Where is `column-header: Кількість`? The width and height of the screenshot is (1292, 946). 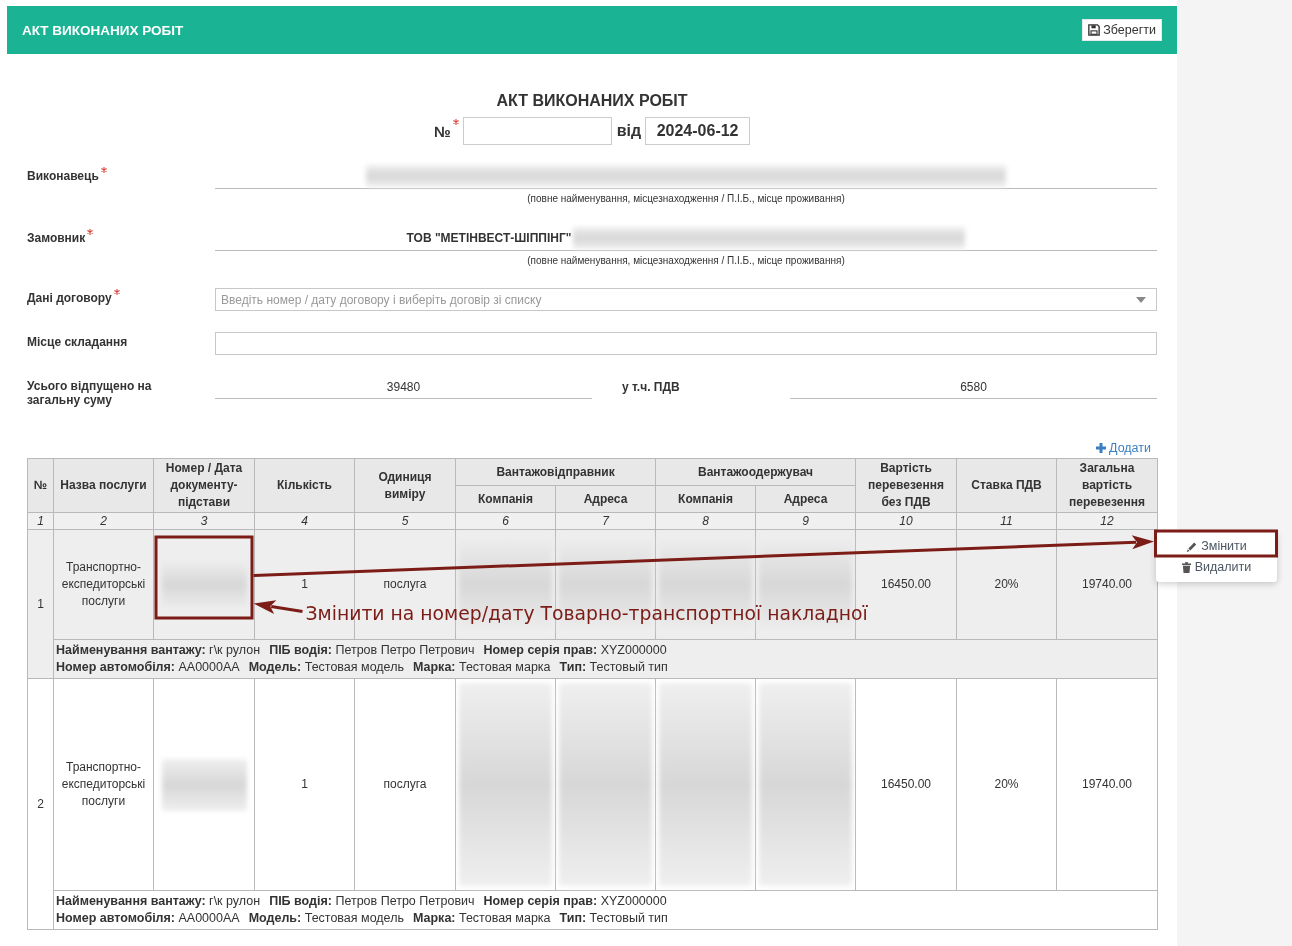
column-header: Кількість is located at coordinates (304, 485).